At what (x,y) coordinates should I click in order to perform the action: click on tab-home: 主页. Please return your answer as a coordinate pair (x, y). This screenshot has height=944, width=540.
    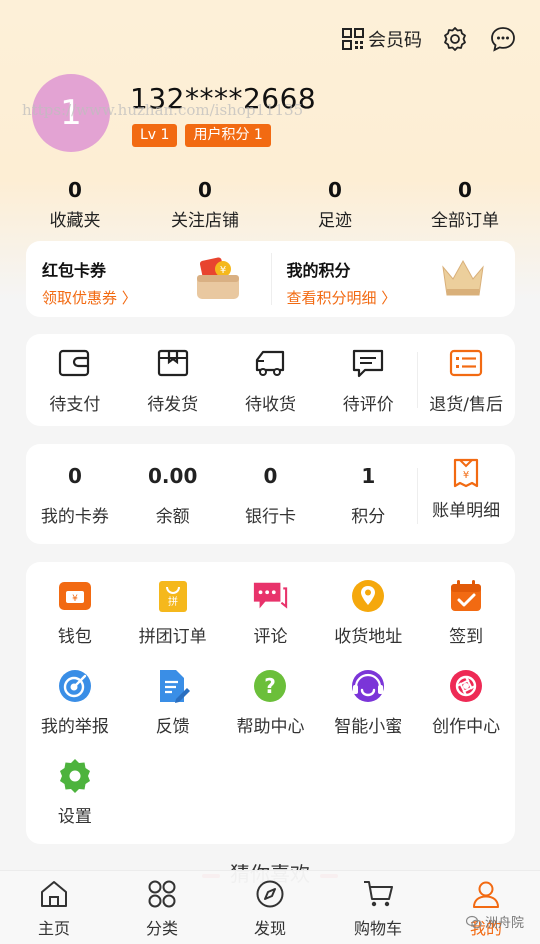
    Looking at the image, I should click on (54, 907).